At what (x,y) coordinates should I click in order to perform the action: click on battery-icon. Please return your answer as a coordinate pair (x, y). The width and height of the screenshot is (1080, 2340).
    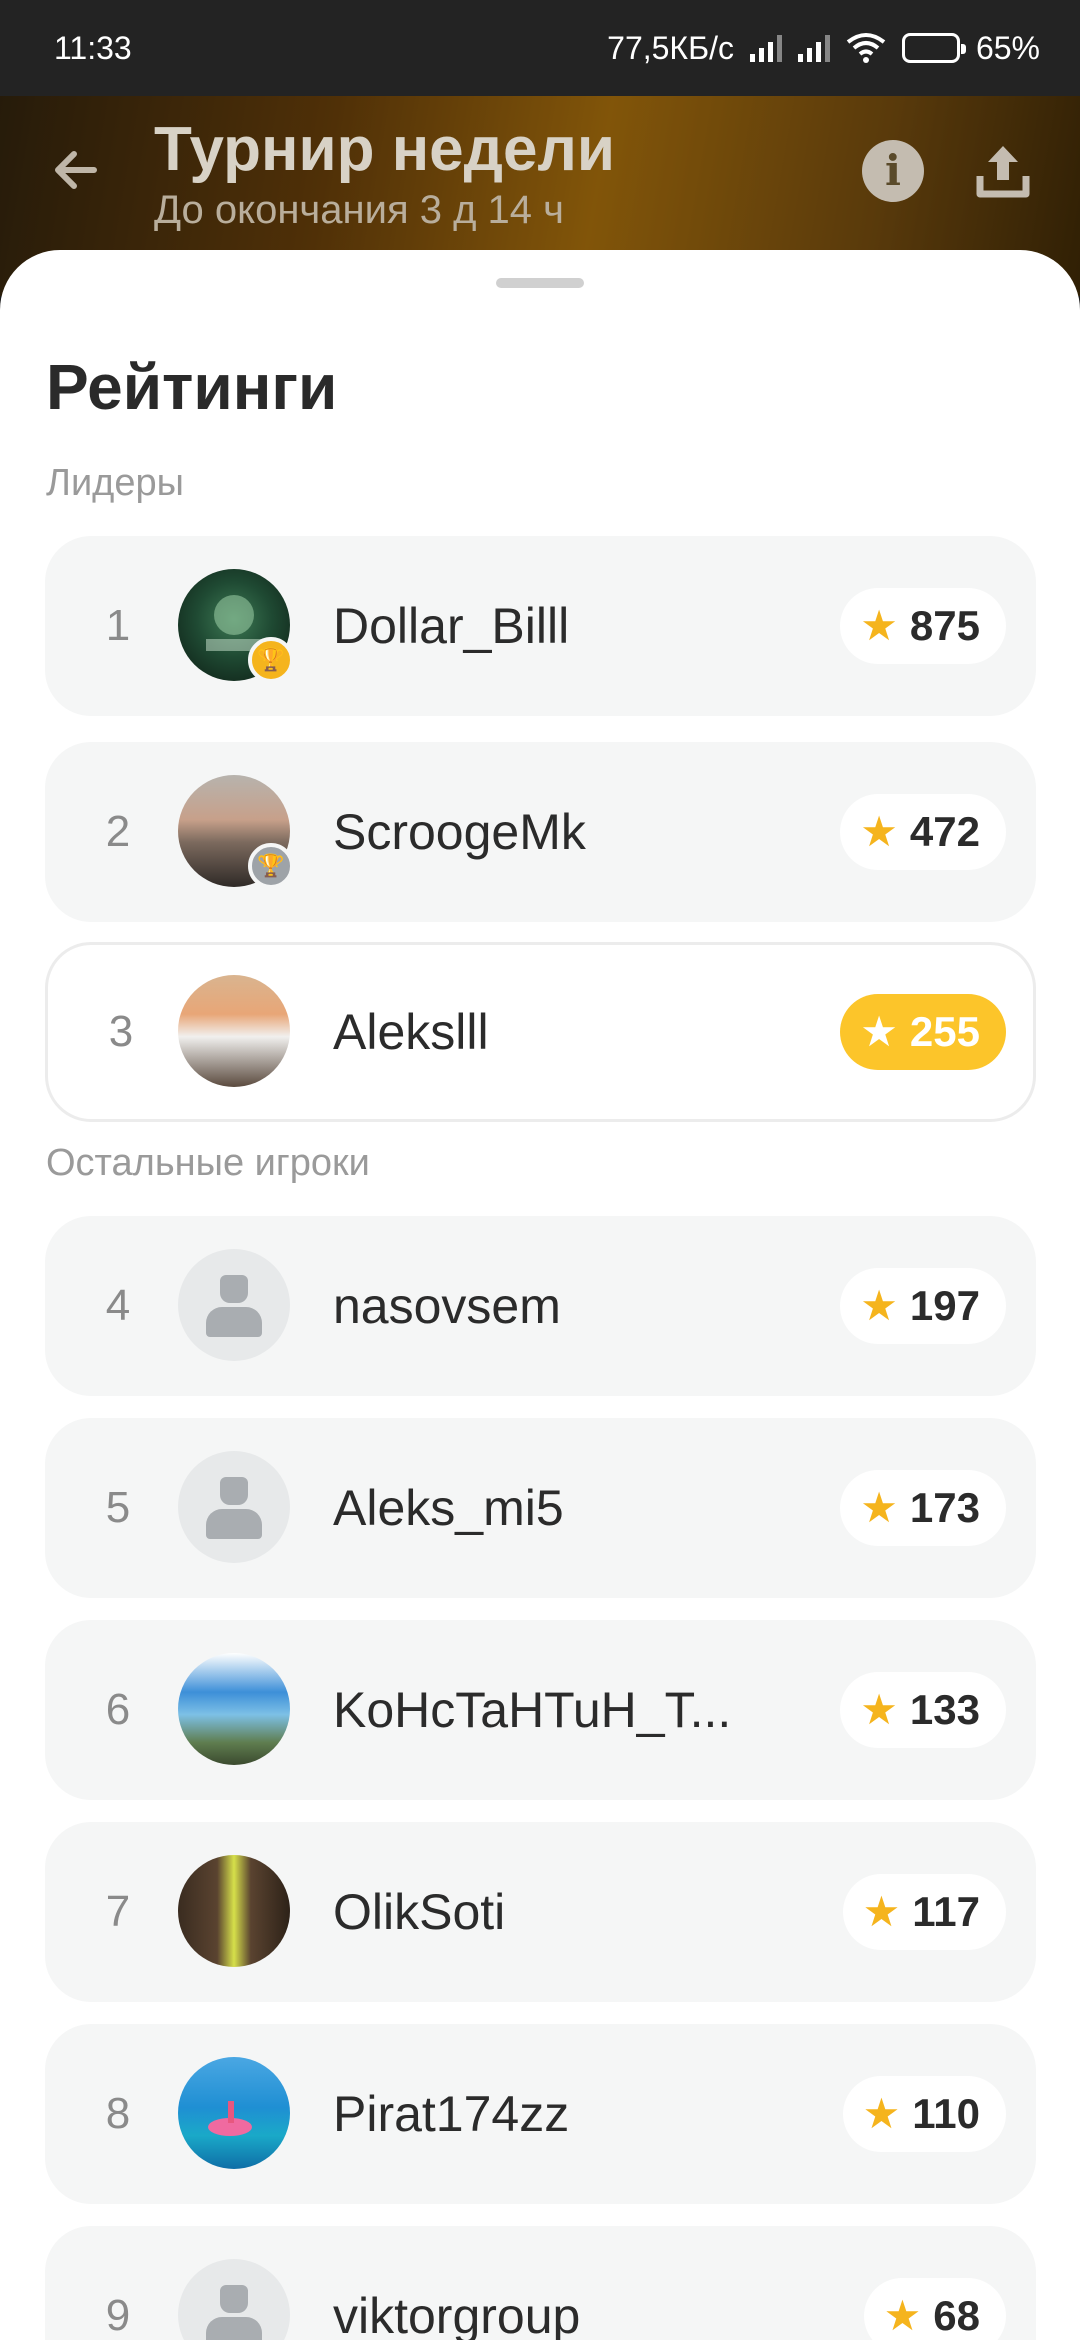
    Looking at the image, I should click on (933, 48).